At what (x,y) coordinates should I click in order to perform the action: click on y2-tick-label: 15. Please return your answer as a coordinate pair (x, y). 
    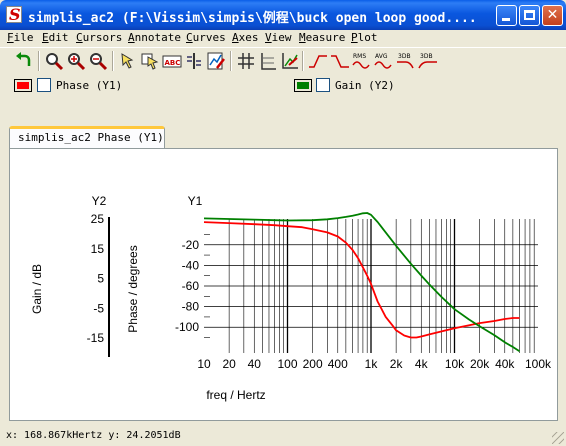
    Looking at the image, I should click on (98, 249).